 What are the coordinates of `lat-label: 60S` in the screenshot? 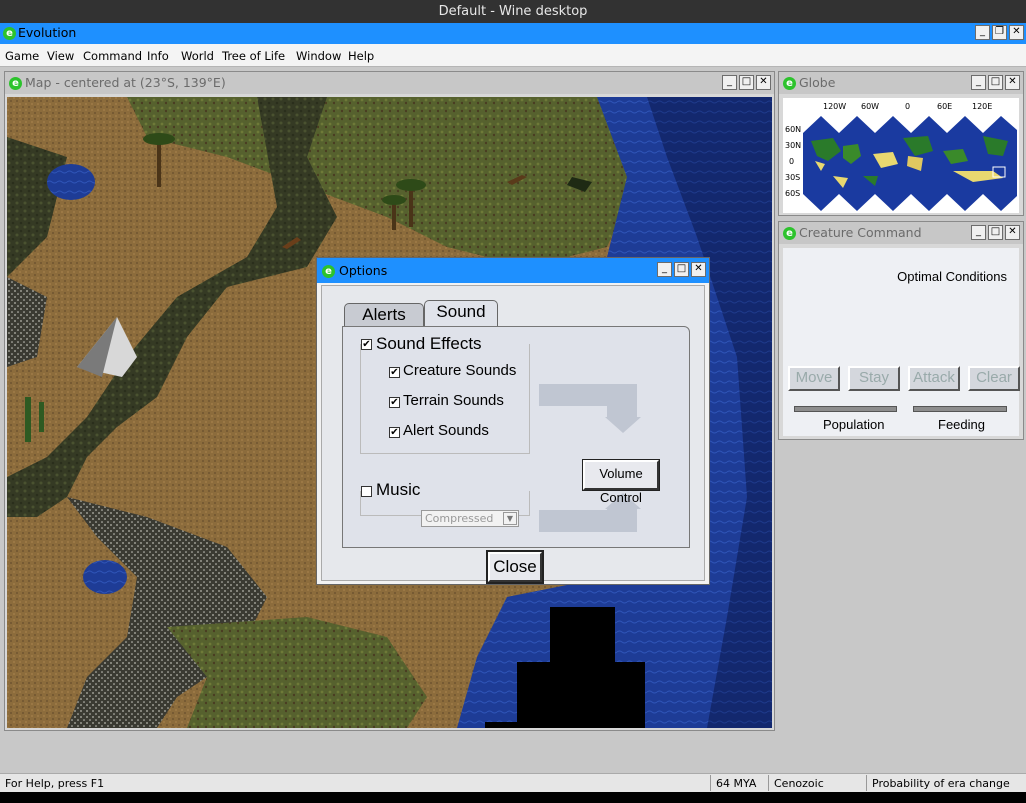 It's located at (793, 193).